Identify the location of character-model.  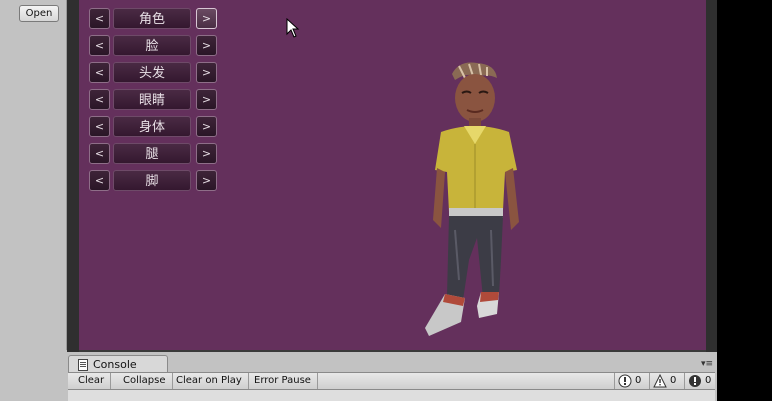
(472, 199).